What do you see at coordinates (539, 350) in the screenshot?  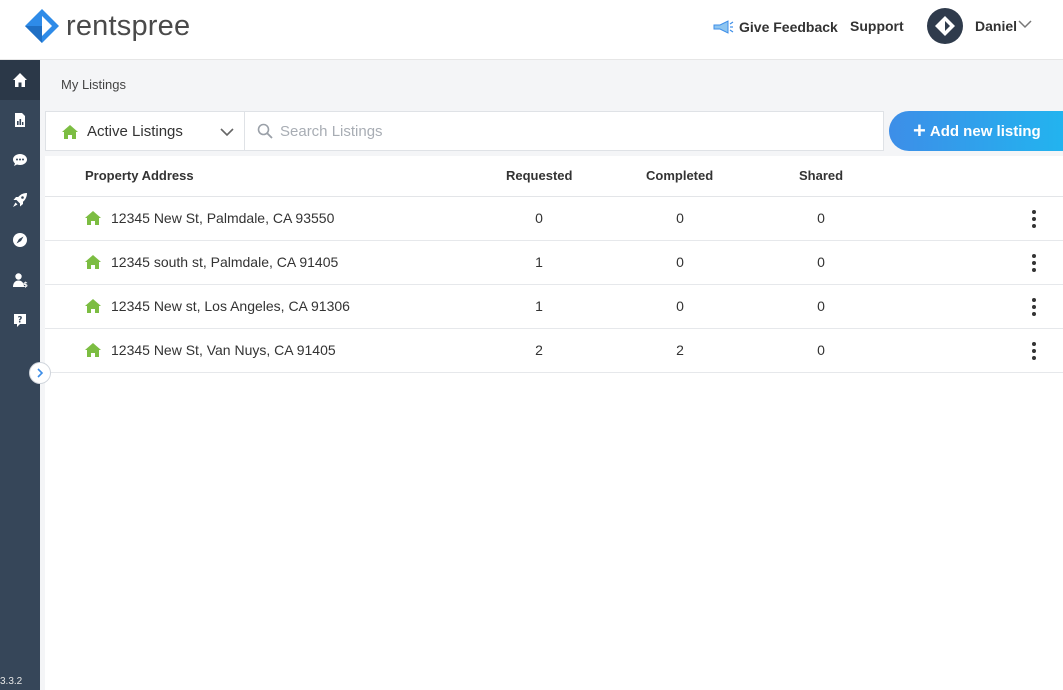 I see `requested-count: 2` at bounding box center [539, 350].